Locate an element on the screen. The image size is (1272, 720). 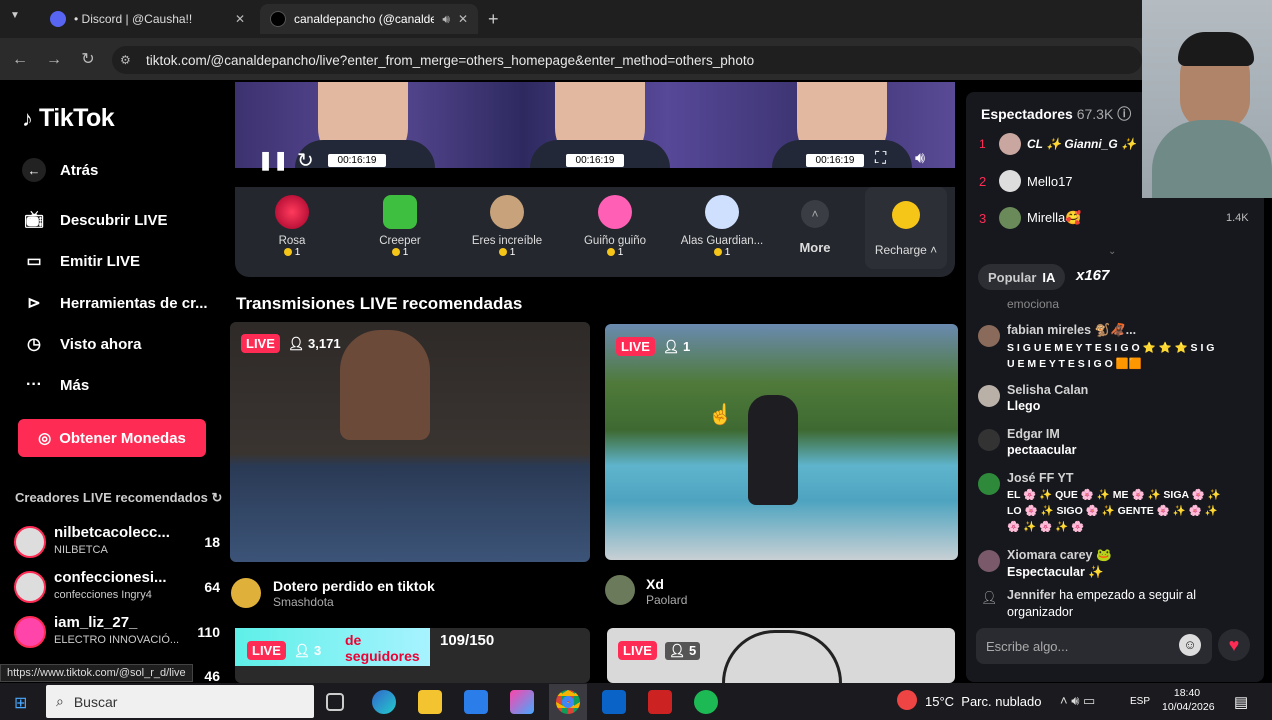
forward-icon: → is located at coordinates (54, 60).